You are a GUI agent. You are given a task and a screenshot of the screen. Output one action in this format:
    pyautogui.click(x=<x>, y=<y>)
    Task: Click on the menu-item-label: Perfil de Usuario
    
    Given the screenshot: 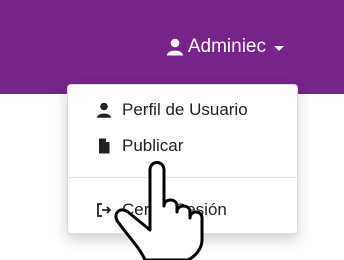 What is the action you would take?
    pyautogui.click(x=185, y=109)
    